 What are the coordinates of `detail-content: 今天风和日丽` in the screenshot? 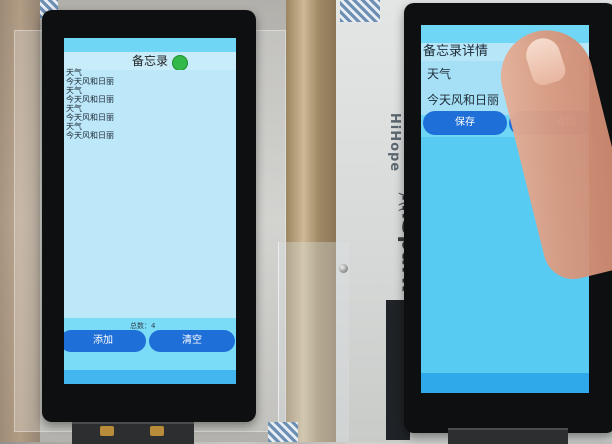 It's located at (463, 99).